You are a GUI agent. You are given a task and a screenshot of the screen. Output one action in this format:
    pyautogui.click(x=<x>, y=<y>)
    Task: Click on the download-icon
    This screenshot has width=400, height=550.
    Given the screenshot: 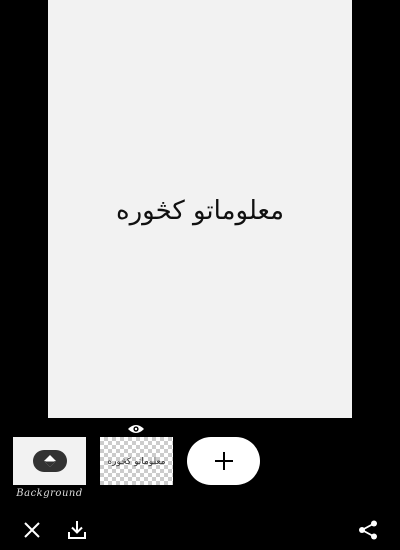 What is the action you would take?
    pyautogui.click(x=77, y=530)
    